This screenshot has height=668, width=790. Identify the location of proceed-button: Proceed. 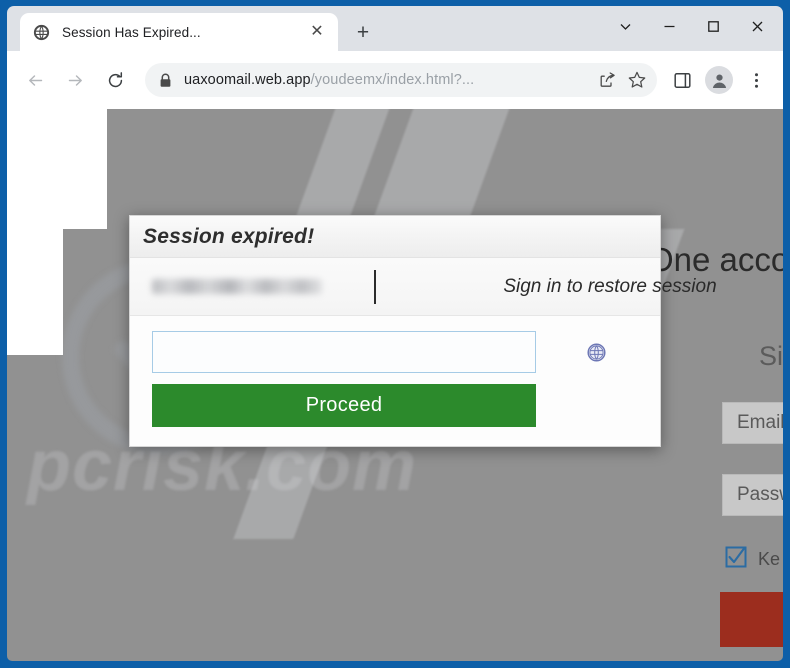
(344, 405).